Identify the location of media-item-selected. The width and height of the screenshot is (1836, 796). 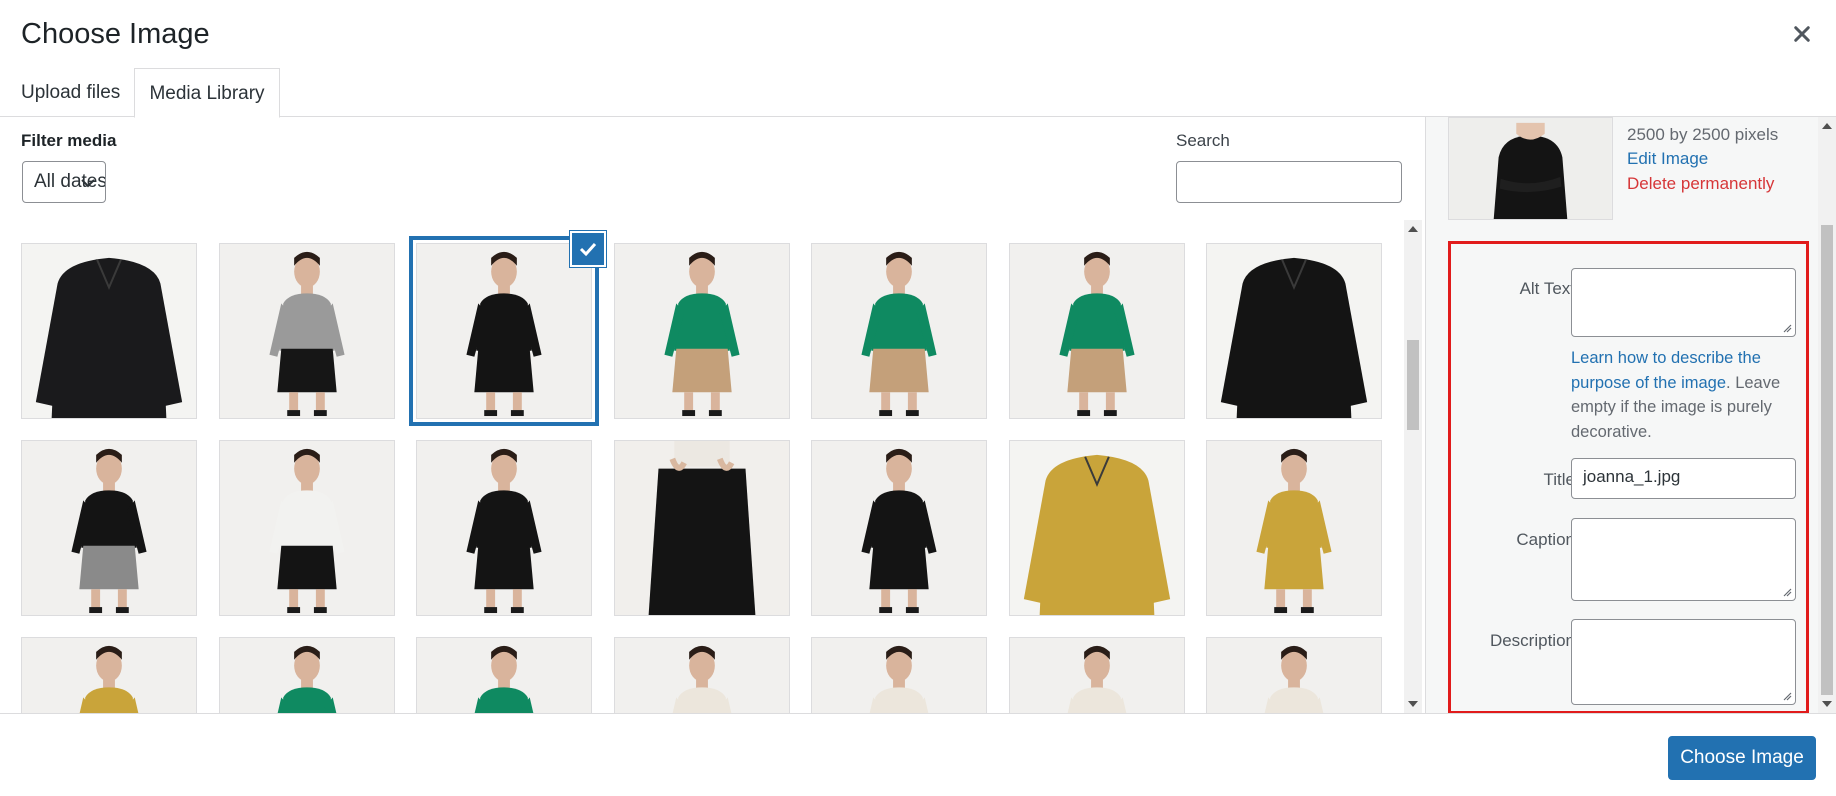
(504, 331).